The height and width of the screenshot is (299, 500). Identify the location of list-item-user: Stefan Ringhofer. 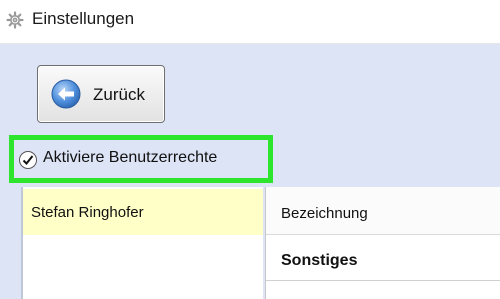
(143, 212).